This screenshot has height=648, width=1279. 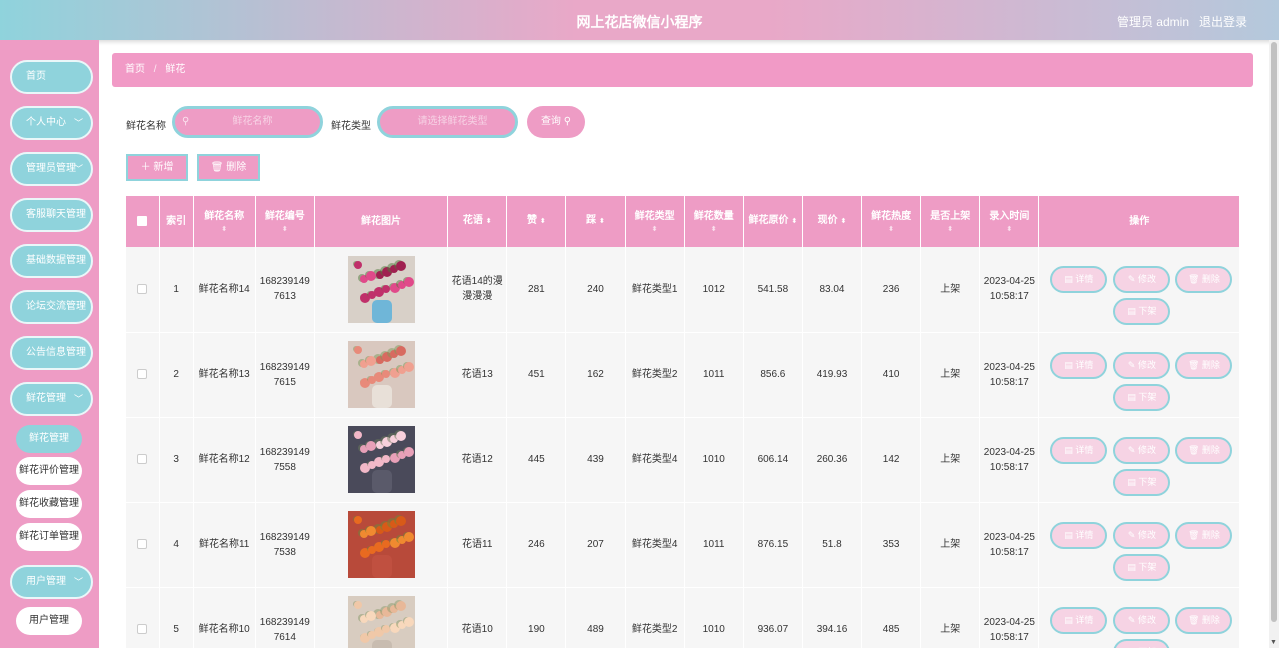 I want to click on cell-type: 鲜花类型1, so click(x=655, y=290).